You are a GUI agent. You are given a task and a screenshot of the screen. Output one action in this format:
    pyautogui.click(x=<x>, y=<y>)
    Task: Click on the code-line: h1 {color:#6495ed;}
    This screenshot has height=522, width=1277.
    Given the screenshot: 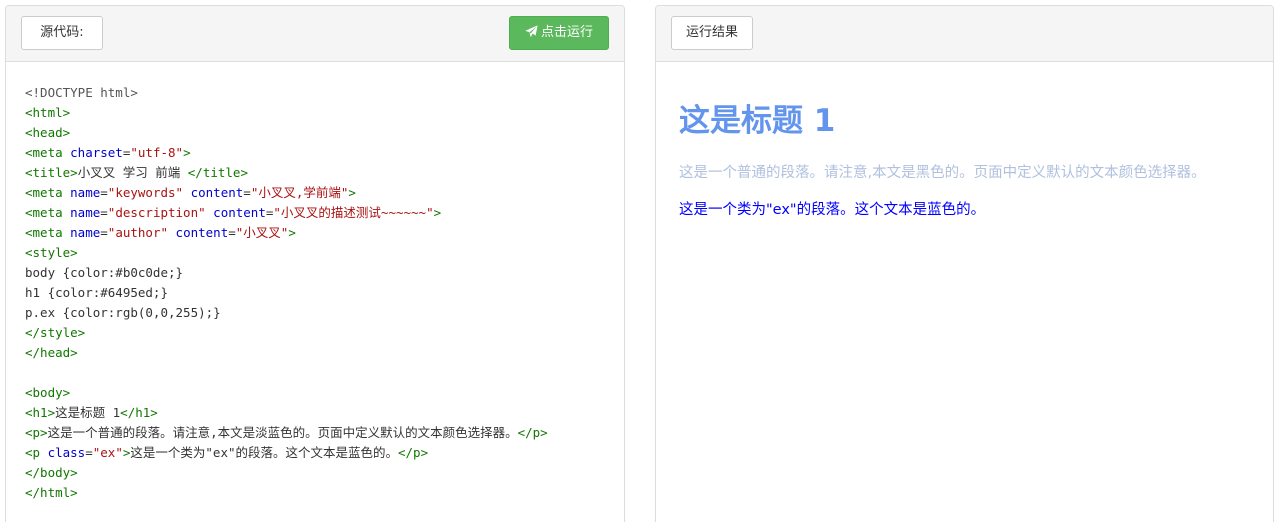 What is the action you would take?
    pyautogui.click(x=322, y=293)
    